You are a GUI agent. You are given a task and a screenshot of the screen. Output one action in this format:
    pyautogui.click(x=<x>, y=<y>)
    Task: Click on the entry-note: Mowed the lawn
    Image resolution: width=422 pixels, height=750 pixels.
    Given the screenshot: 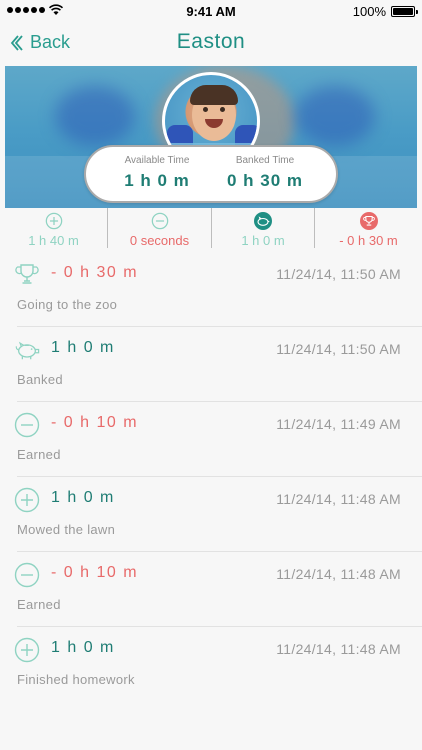 What is the action you would take?
    pyautogui.click(x=66, y=529)
    